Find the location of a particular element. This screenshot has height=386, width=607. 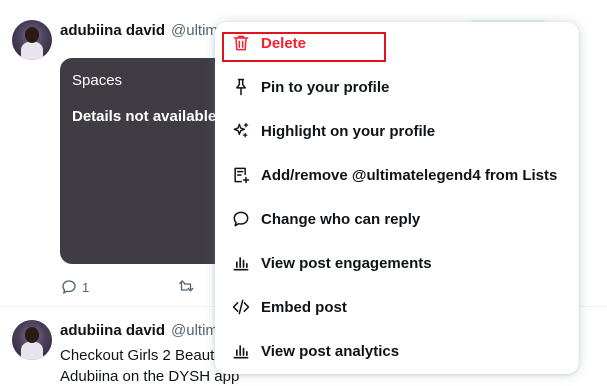

tweet-text-line: Checkout Girls 2 Beaut is located at coordinates (137, 355).